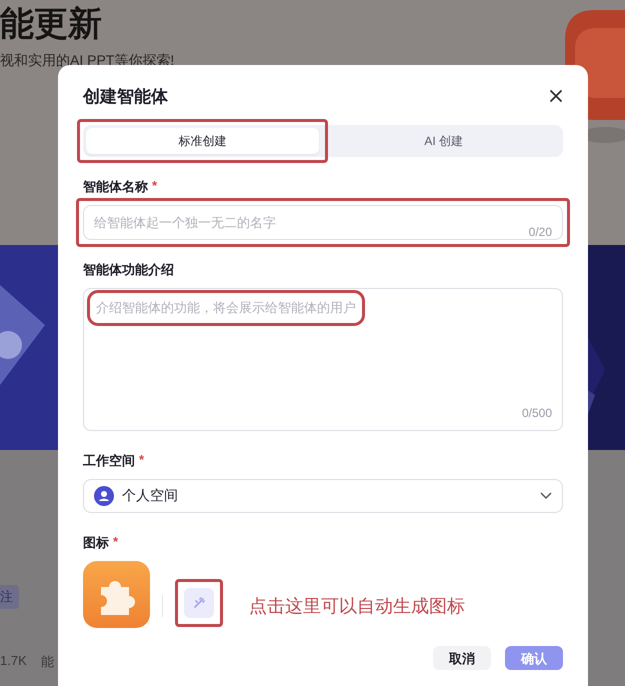  What do you see at coordinates (556, 96) in the screenshot?
I see `close-icon` at bounding box center [556, 96].